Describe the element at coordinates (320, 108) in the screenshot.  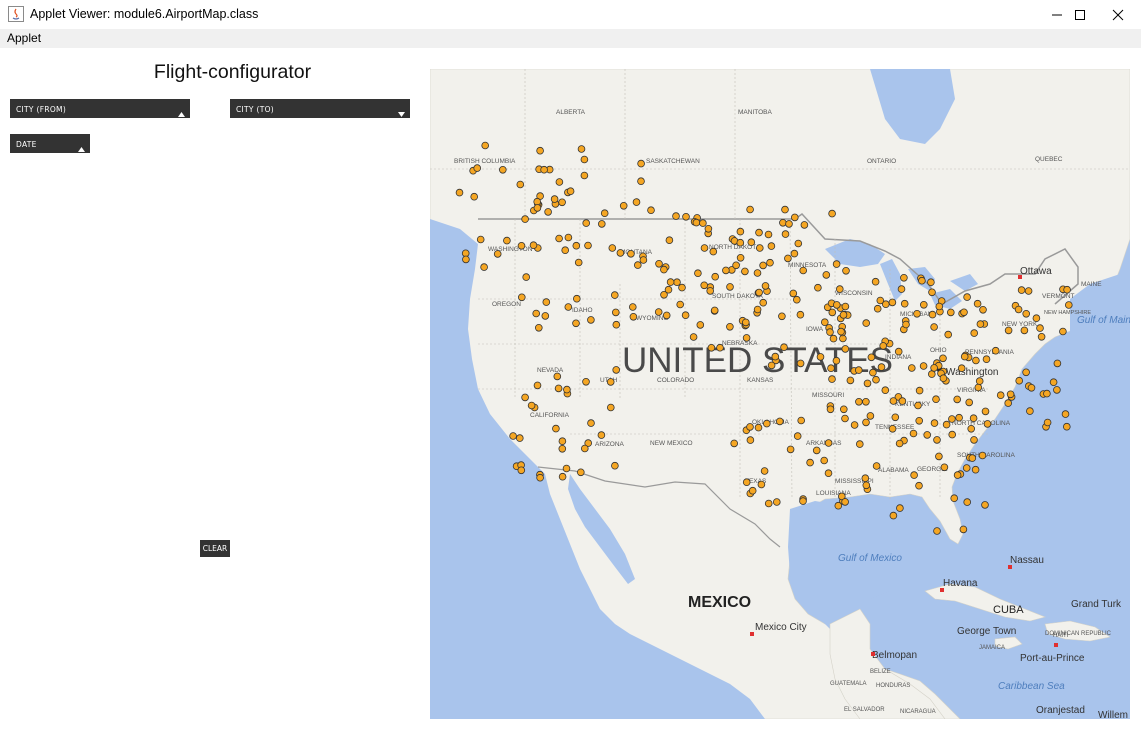
I see `city-to-dropdown: CITY (TO)` at that location.